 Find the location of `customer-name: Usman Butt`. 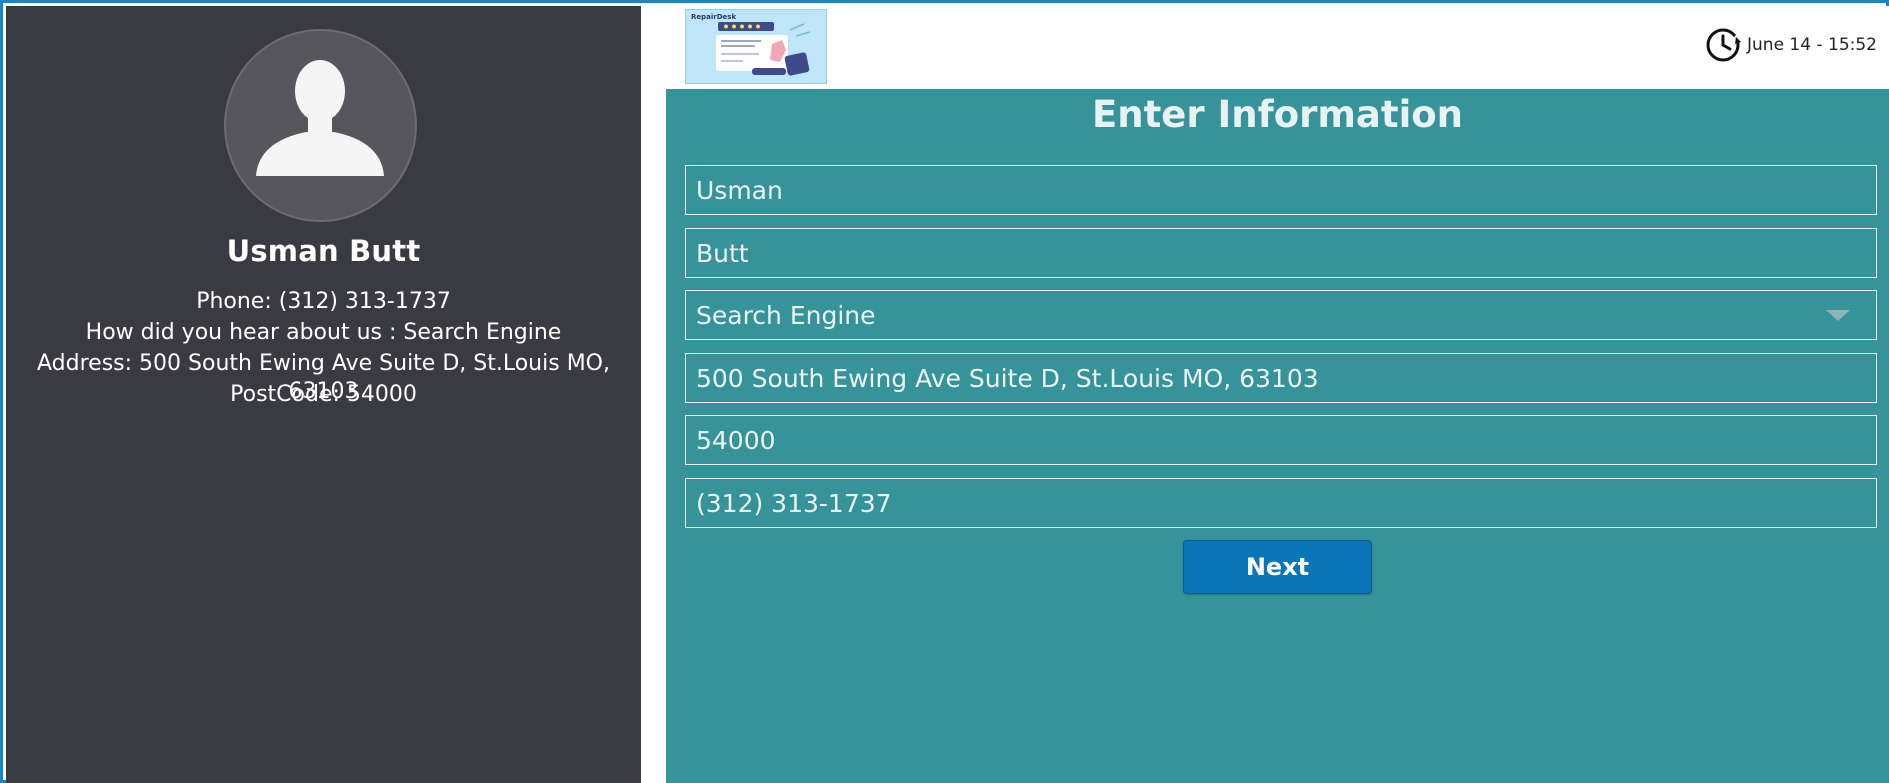

customer-name: Usman Butt is located at coordinates (323, 251).